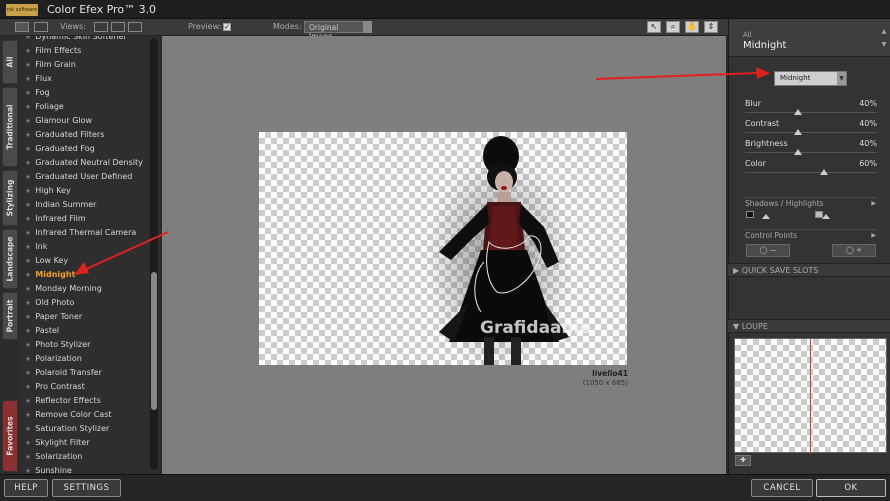 Image resolution: width=890 pixels, height=501 pixels. Describe the element at coordinates (85, 135) in the screenshot. I see `filter-item: ★ Graduated Filters` at that location.